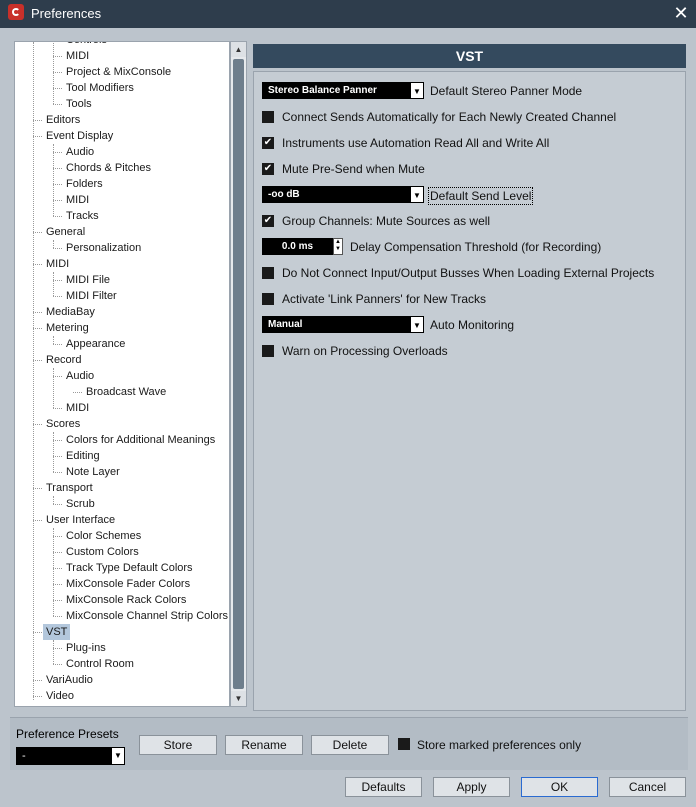 The image size is (696, 807). I want to click on defaults-button: Defaults, so click(383, 787).